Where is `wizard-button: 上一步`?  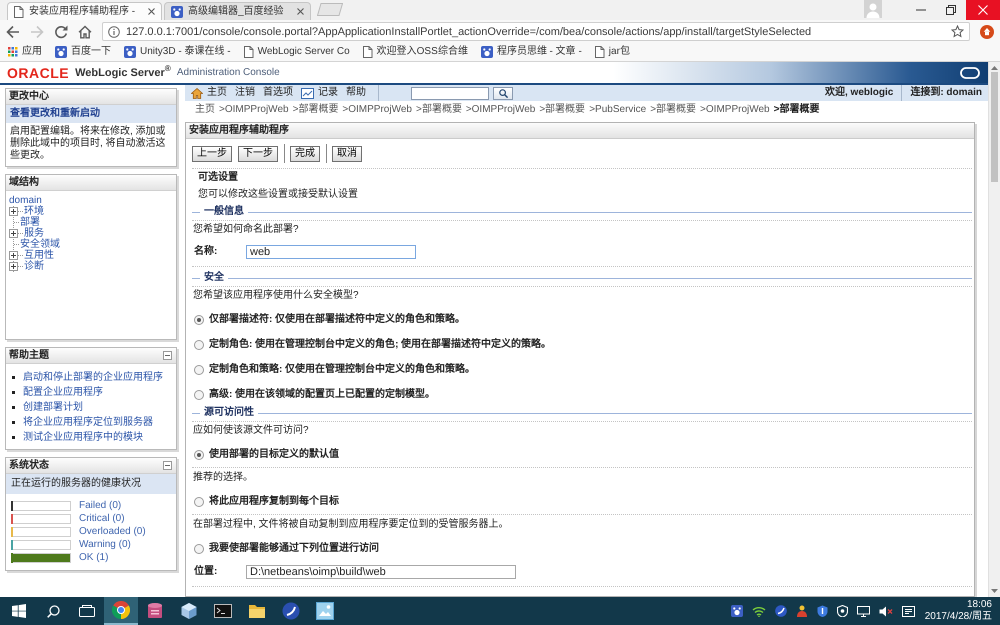
wizard-button: 上一步 is located at coordinates (212, 154).